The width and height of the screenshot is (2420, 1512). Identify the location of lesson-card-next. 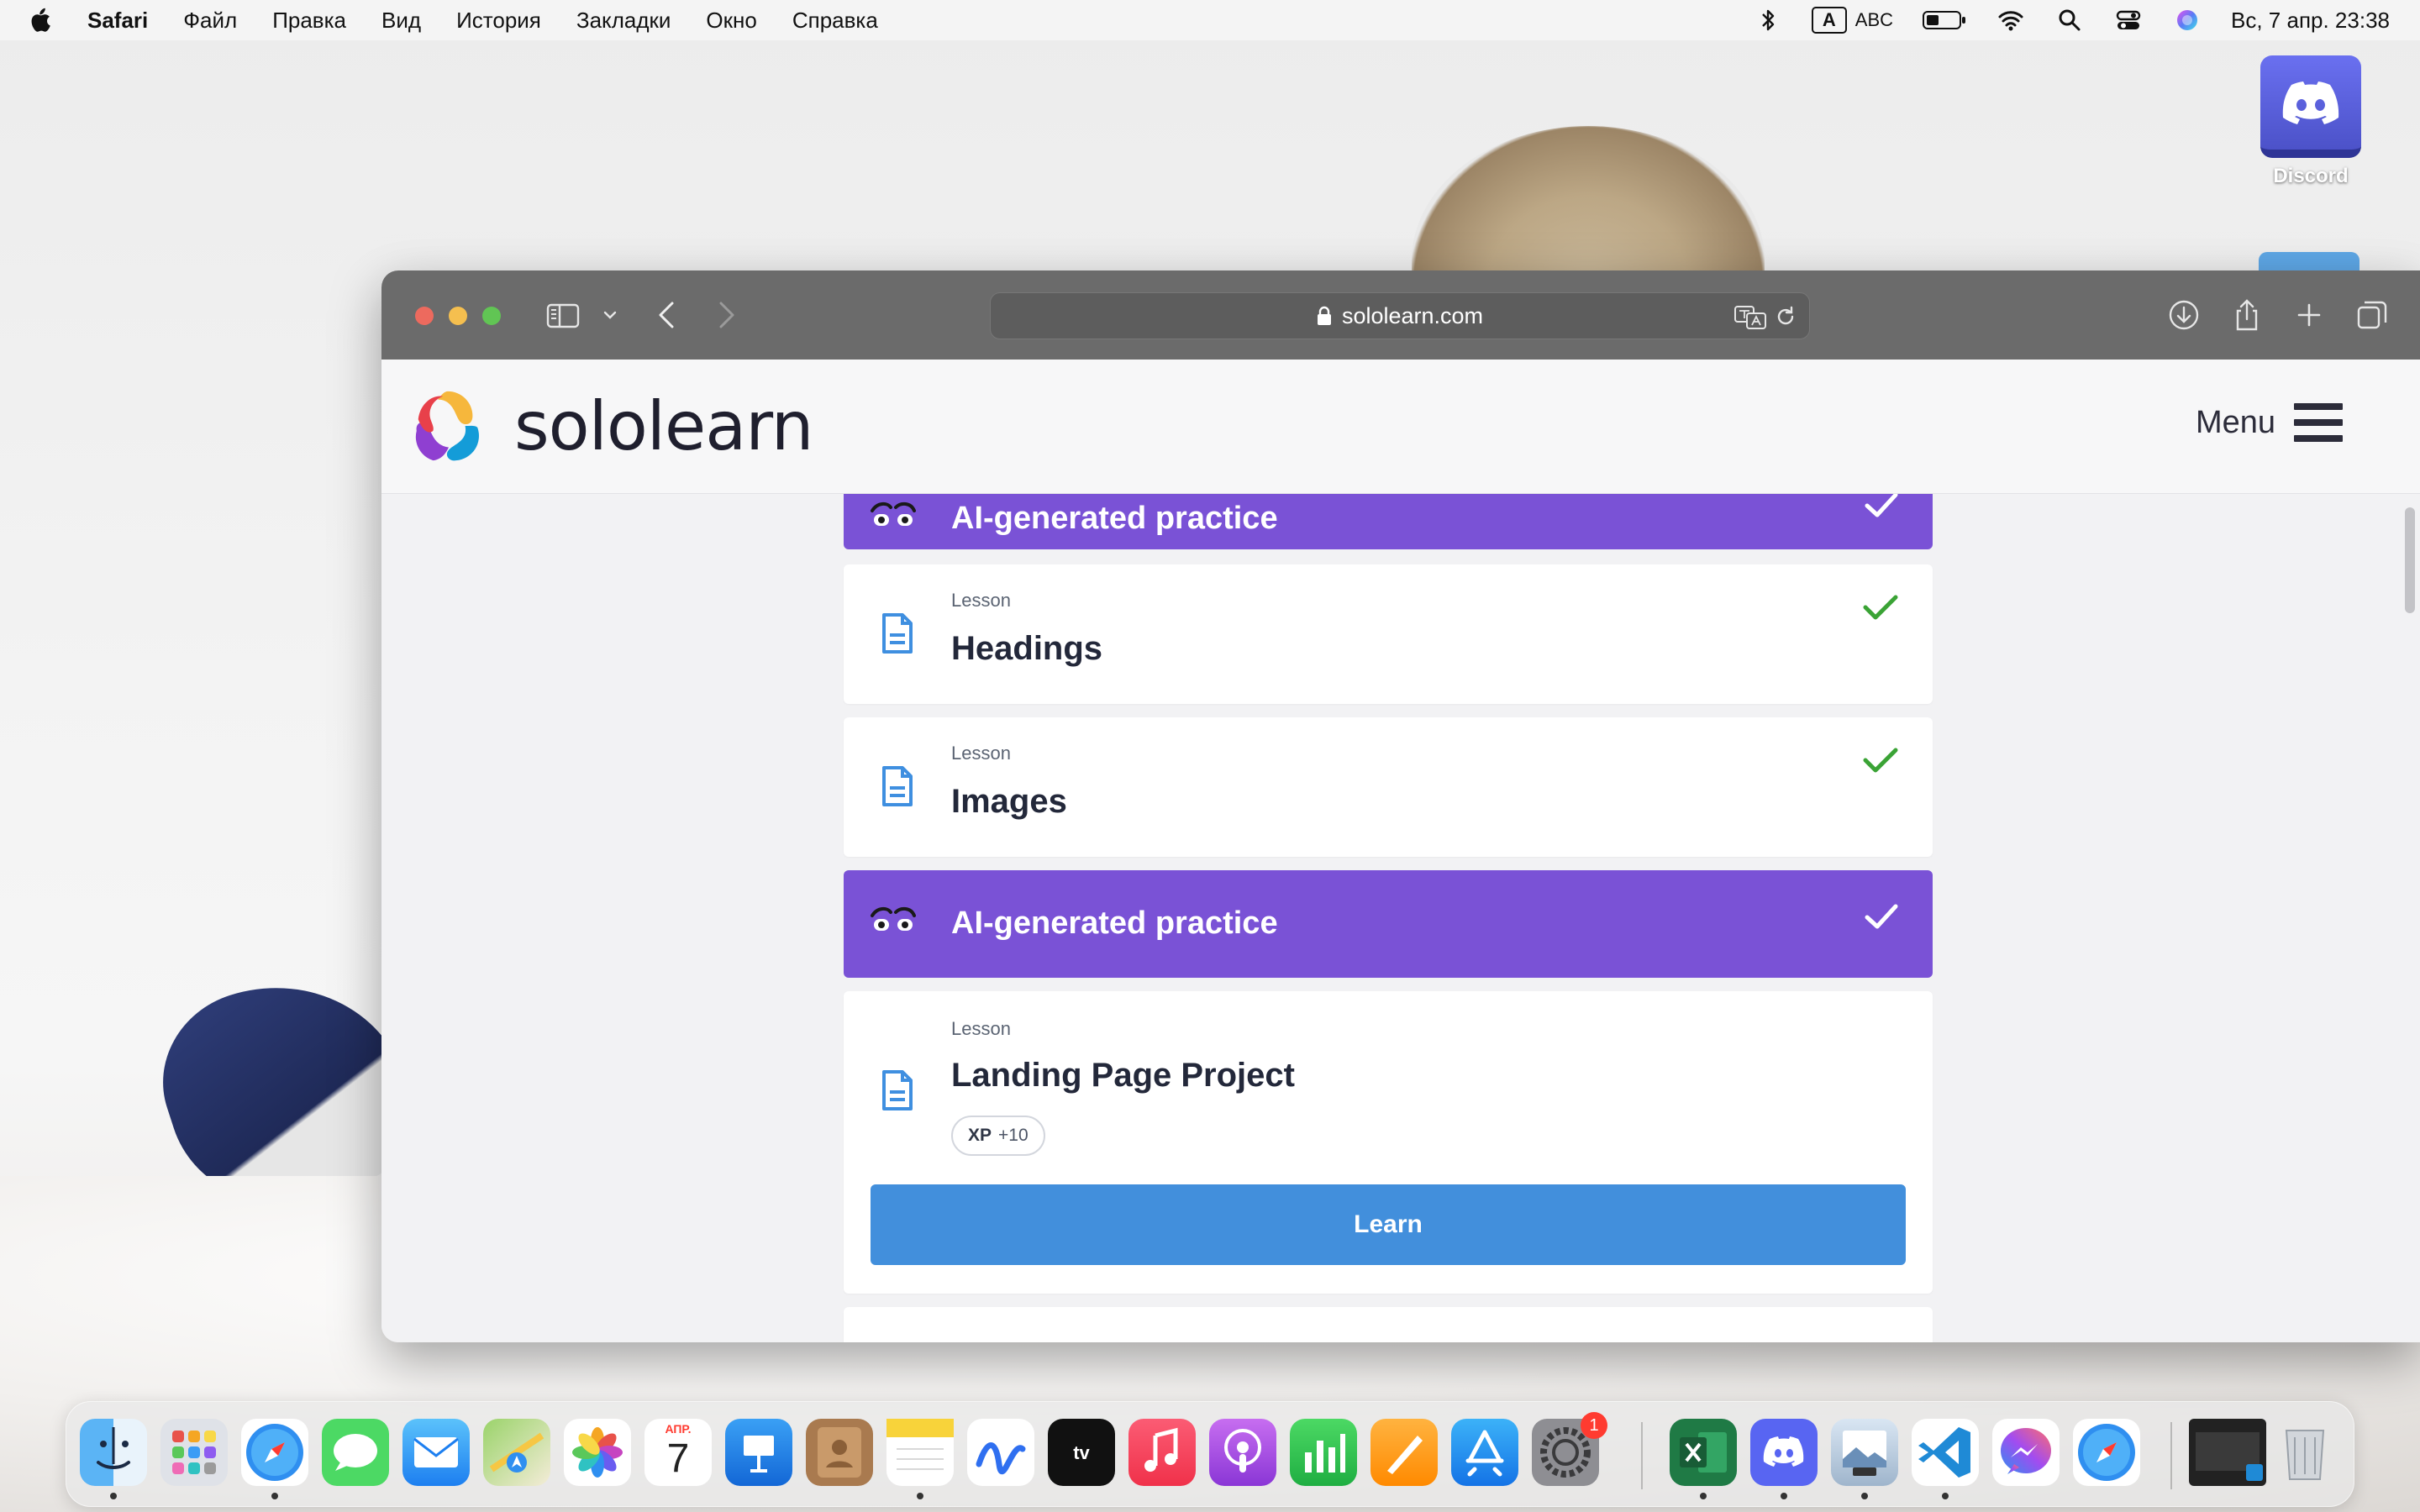
(1388, 1324).